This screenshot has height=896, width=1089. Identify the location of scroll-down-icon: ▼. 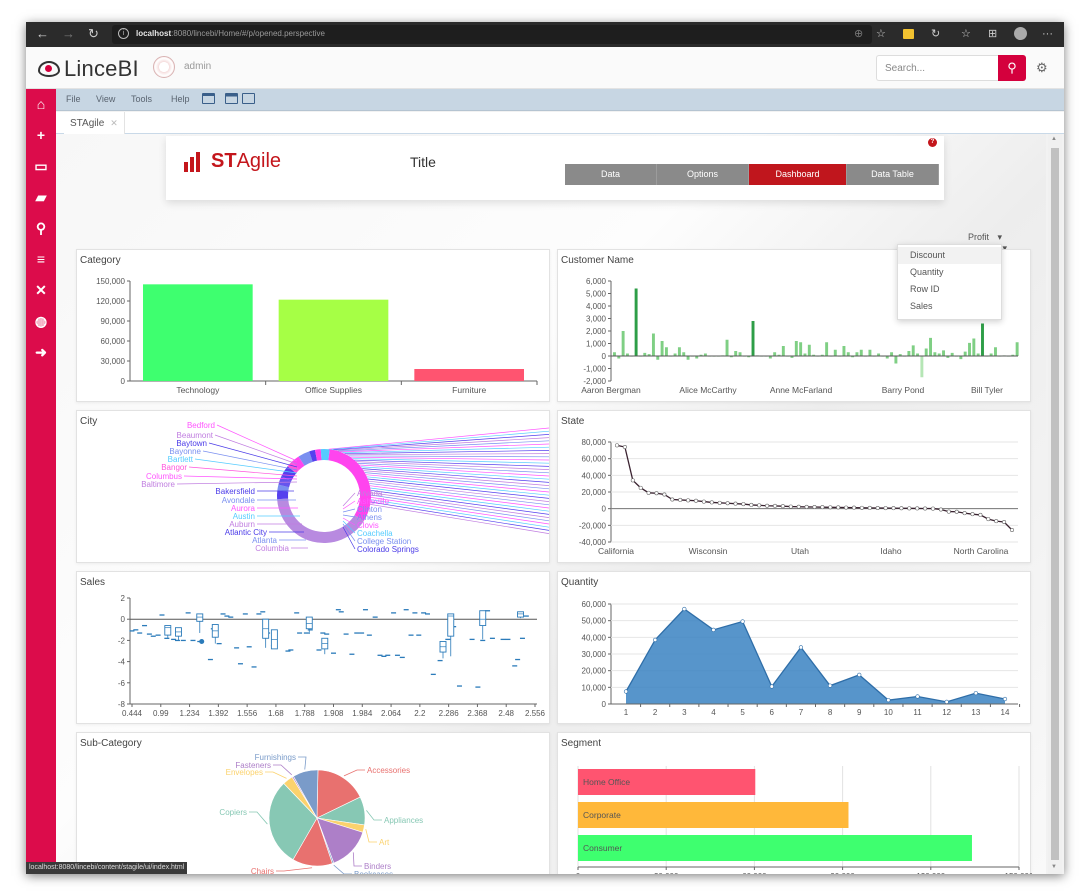
(1054, 867).